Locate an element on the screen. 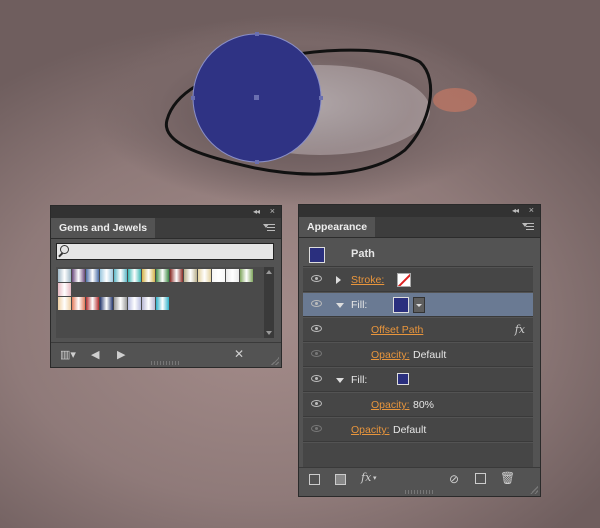 This screenshot has width=600, height=528. expand-arrow-icon is located at coordinates (338, 280).